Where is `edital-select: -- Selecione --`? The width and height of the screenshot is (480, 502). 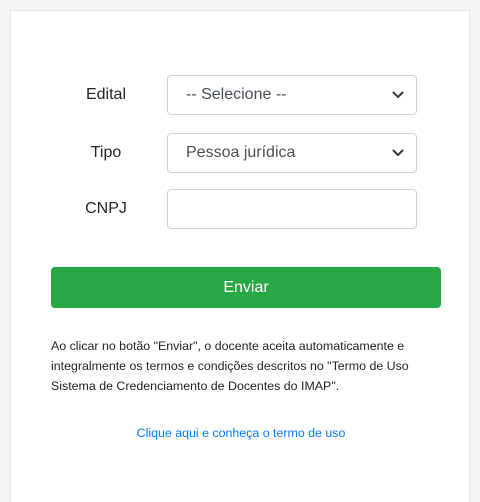 edital-select: -- Selecione -- is located at coordinates (292, 95).